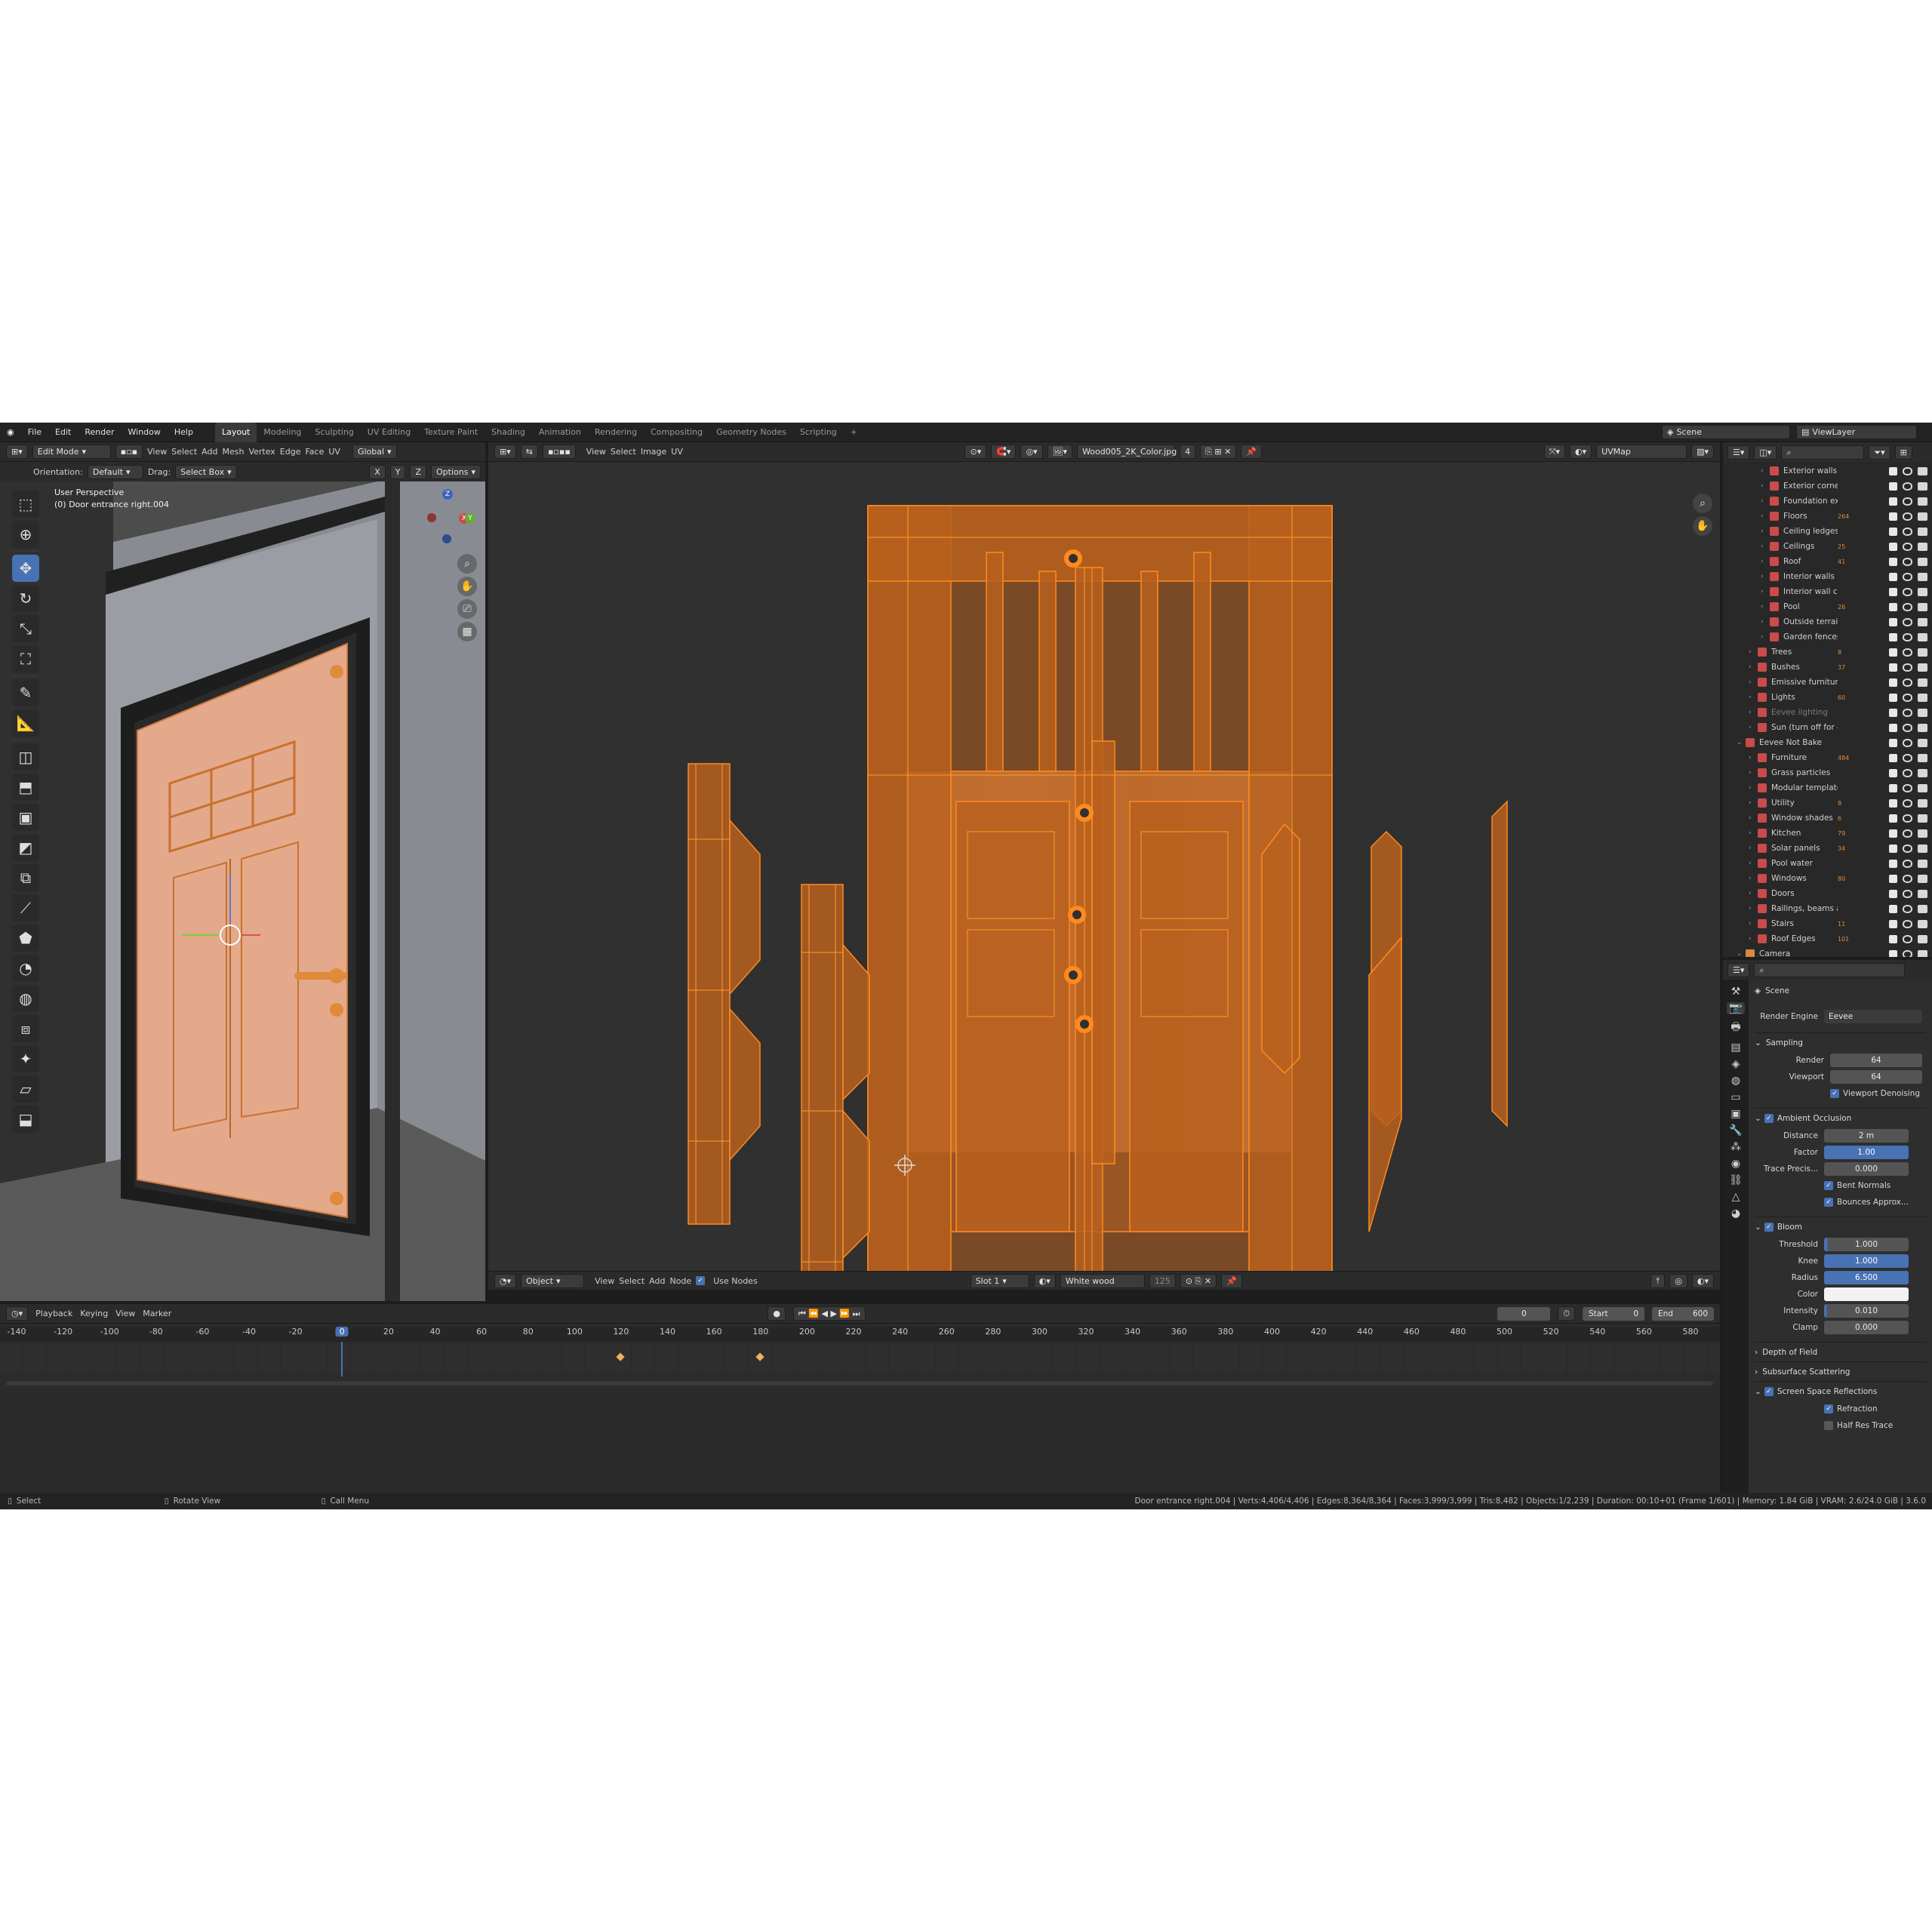 Image resolution: width=1932 pixels, height=1932 pixels. Describe the element at coordinates (1031, 452) in the screenshot. I see `proportional-icon: ◎▾` at that location.